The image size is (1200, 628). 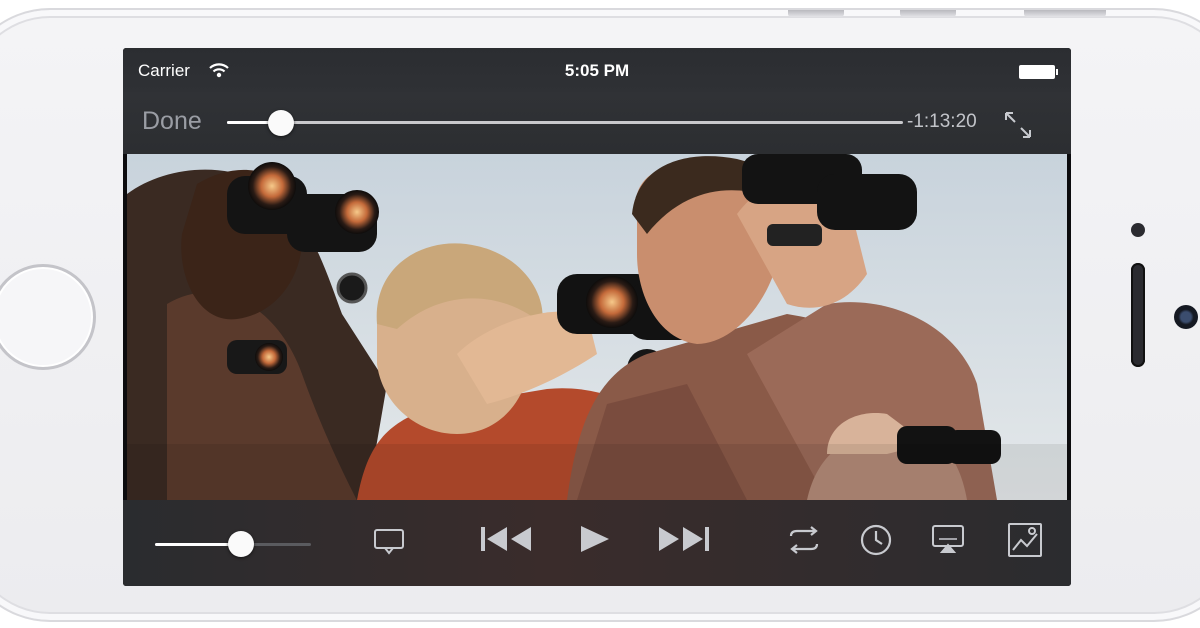 I want to click on proximity-sensor, so click(x=1138, y=230).